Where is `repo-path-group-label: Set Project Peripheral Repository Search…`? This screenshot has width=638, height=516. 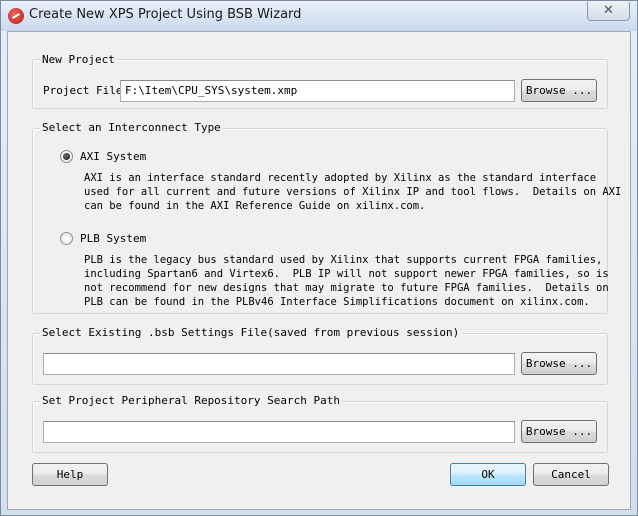
repo-path-group-label: Set Project Peripheral Repository Search… is located at coordinates (191, 400).